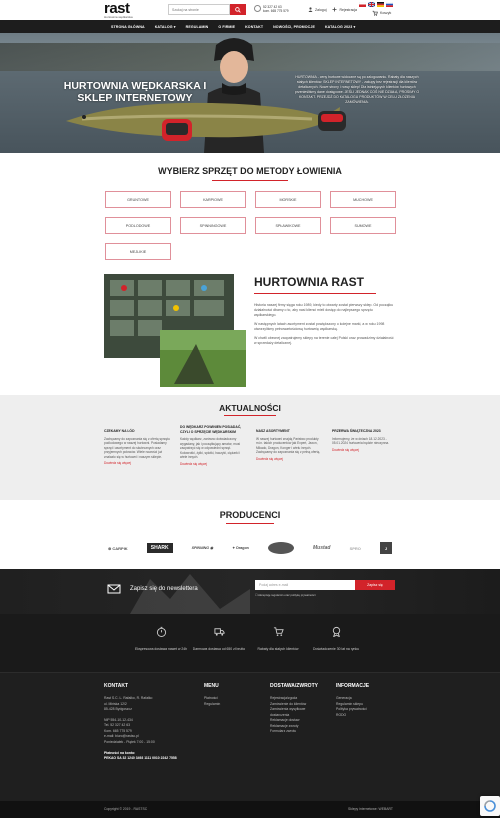 The width and height of the screenshot is (500, 818). Describe the element at coordinates (389, 4) in the screenshot. I see `flag-ru-icon` at that location.